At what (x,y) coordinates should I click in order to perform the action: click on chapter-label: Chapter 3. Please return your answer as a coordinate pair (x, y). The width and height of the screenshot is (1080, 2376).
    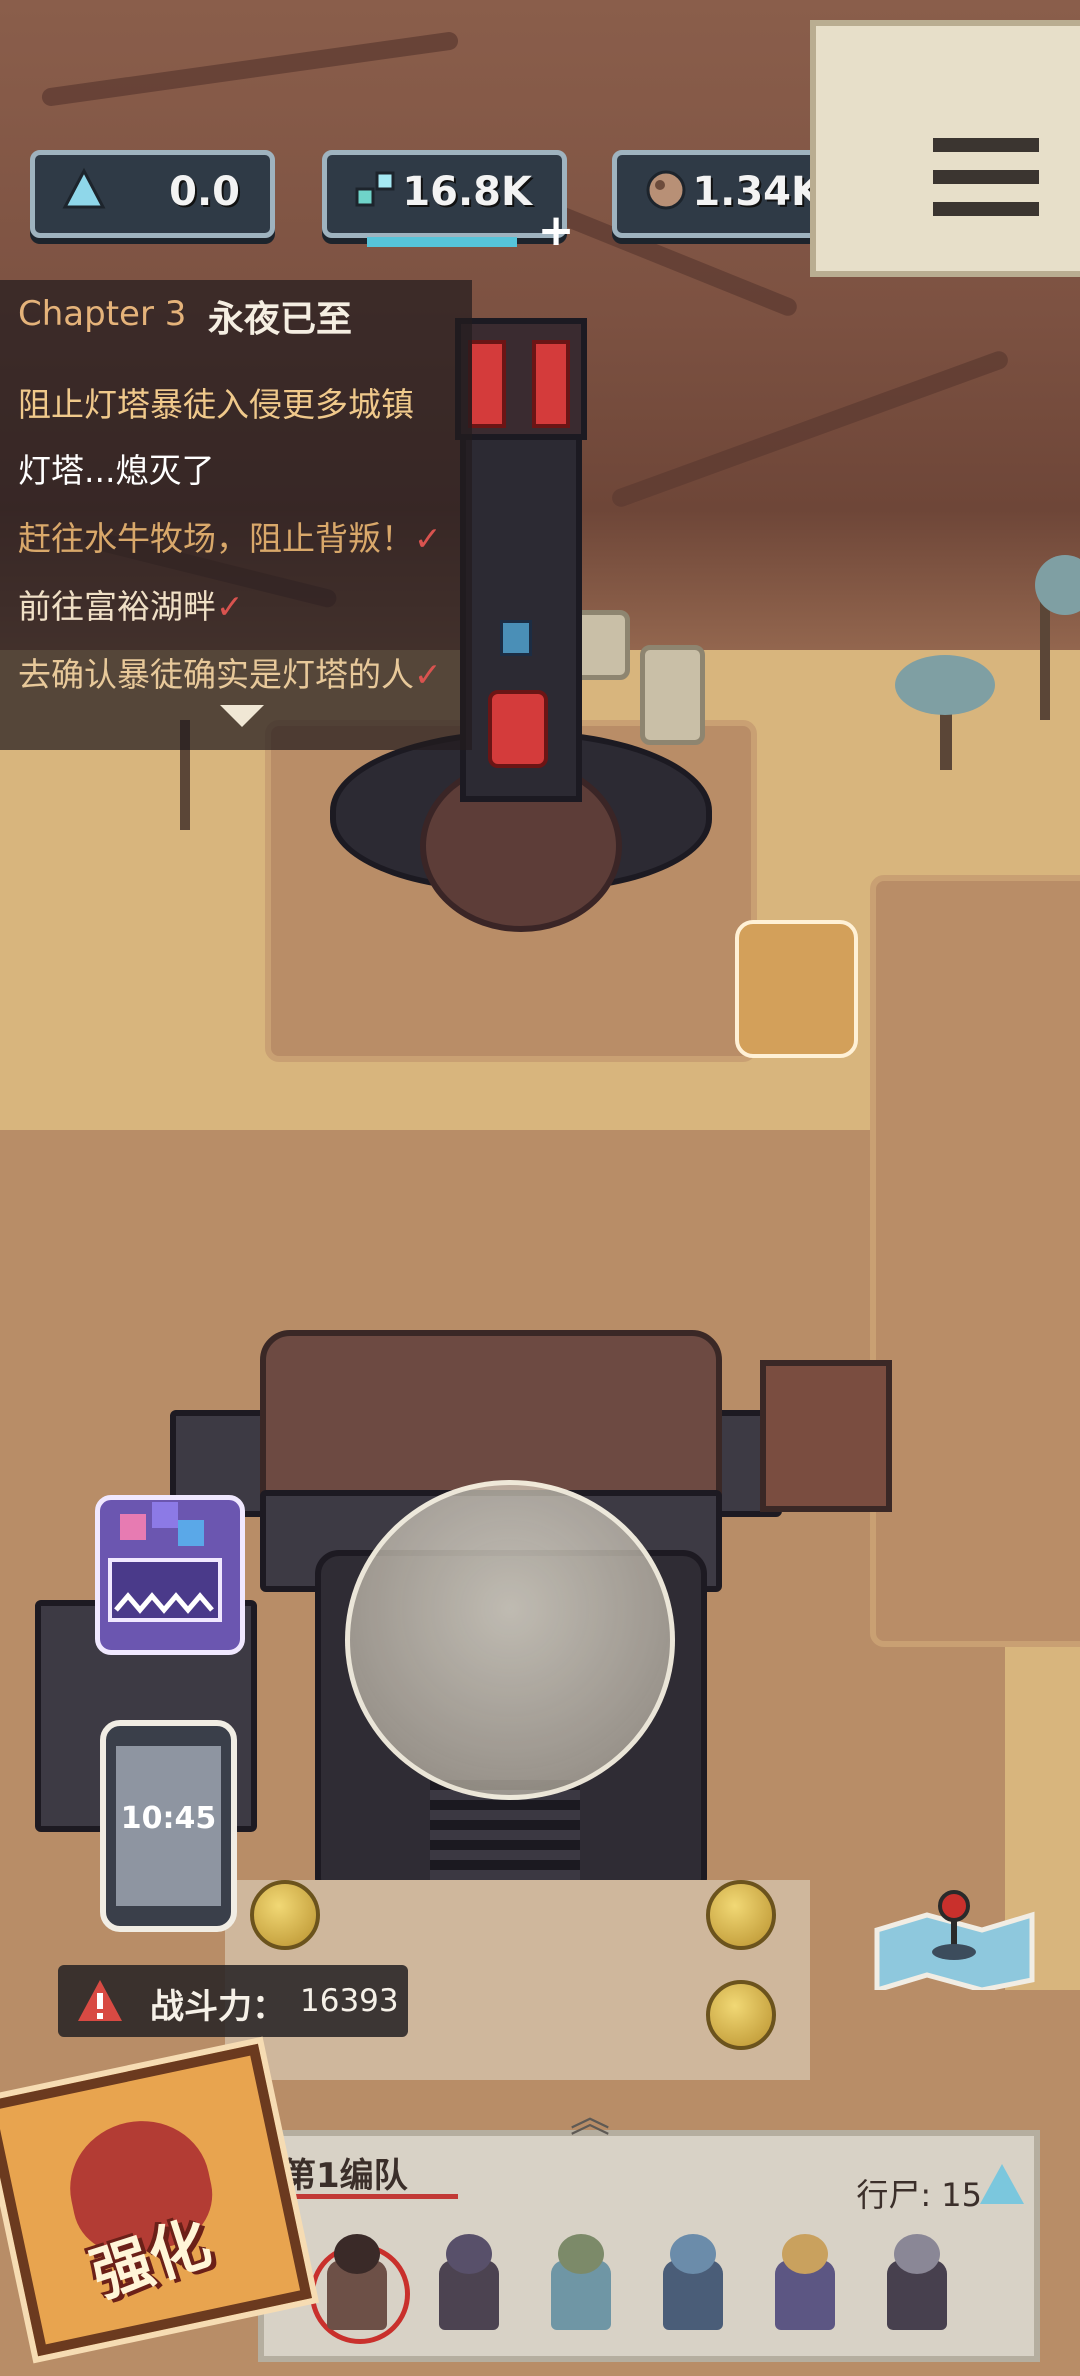
    Looking at the image, I should click on (102, 314).